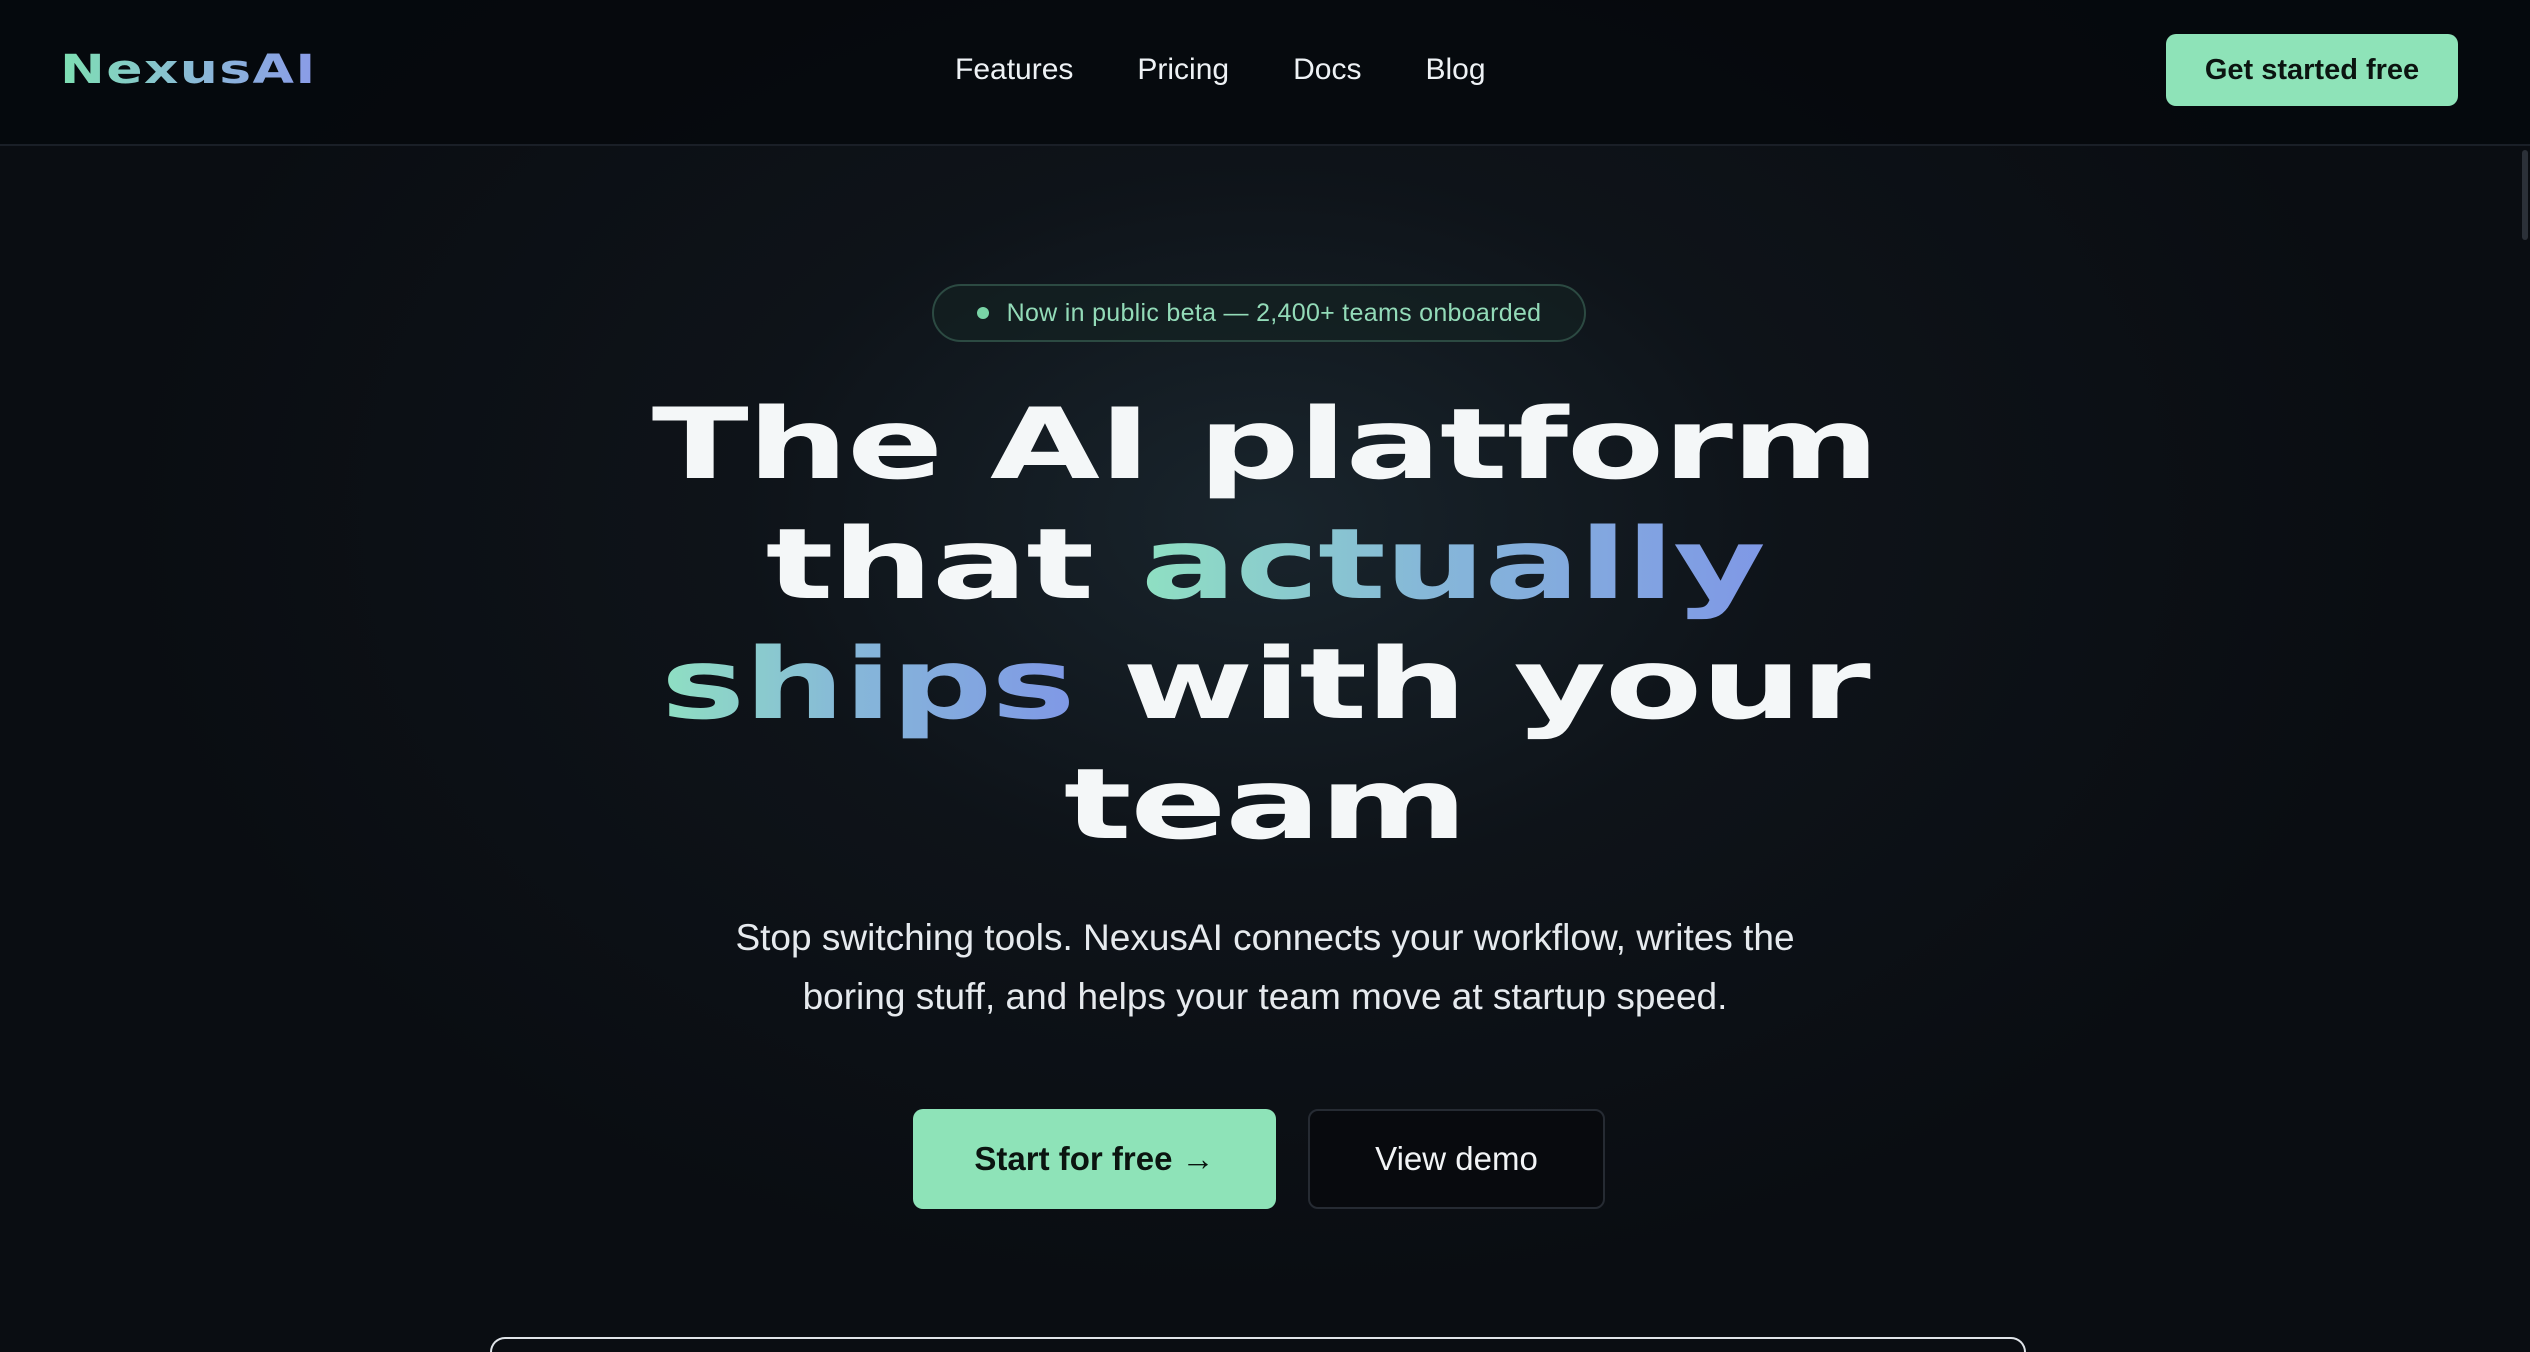 The width and height of the screenshot is (2530, 1352). I want to click on headline-text: The AI platform, so click(1265, 445).